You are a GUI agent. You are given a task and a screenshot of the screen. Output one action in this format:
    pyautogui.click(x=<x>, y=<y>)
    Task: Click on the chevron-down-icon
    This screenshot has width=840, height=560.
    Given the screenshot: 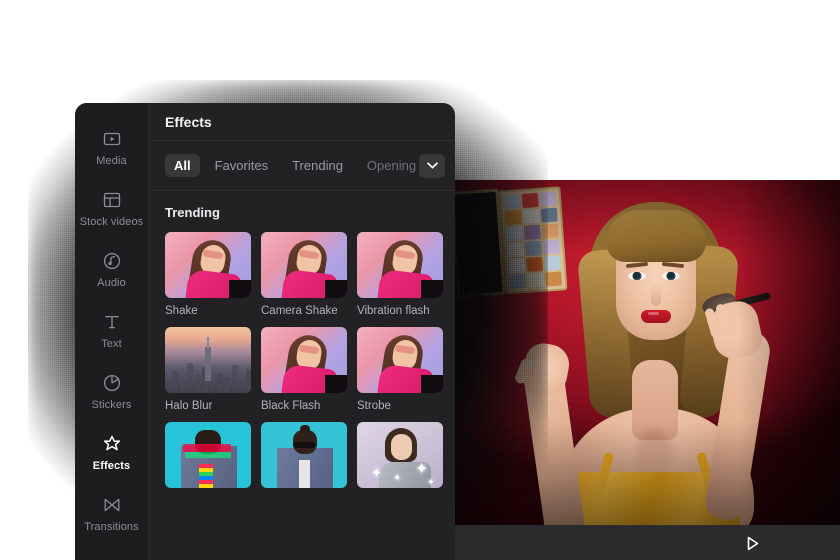 What is the action you would take?
    pyautogui.click(x=432, y=165)
    